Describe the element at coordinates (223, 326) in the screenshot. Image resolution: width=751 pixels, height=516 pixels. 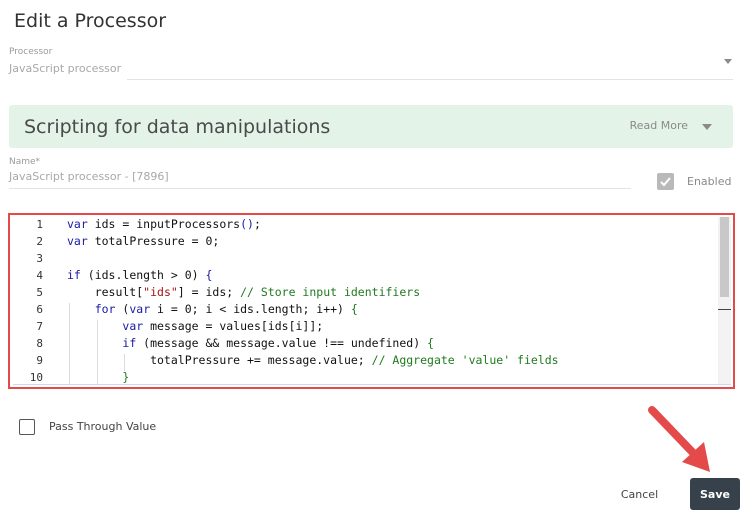
I see `code-line: var message = values[ids[i]];` at that location.